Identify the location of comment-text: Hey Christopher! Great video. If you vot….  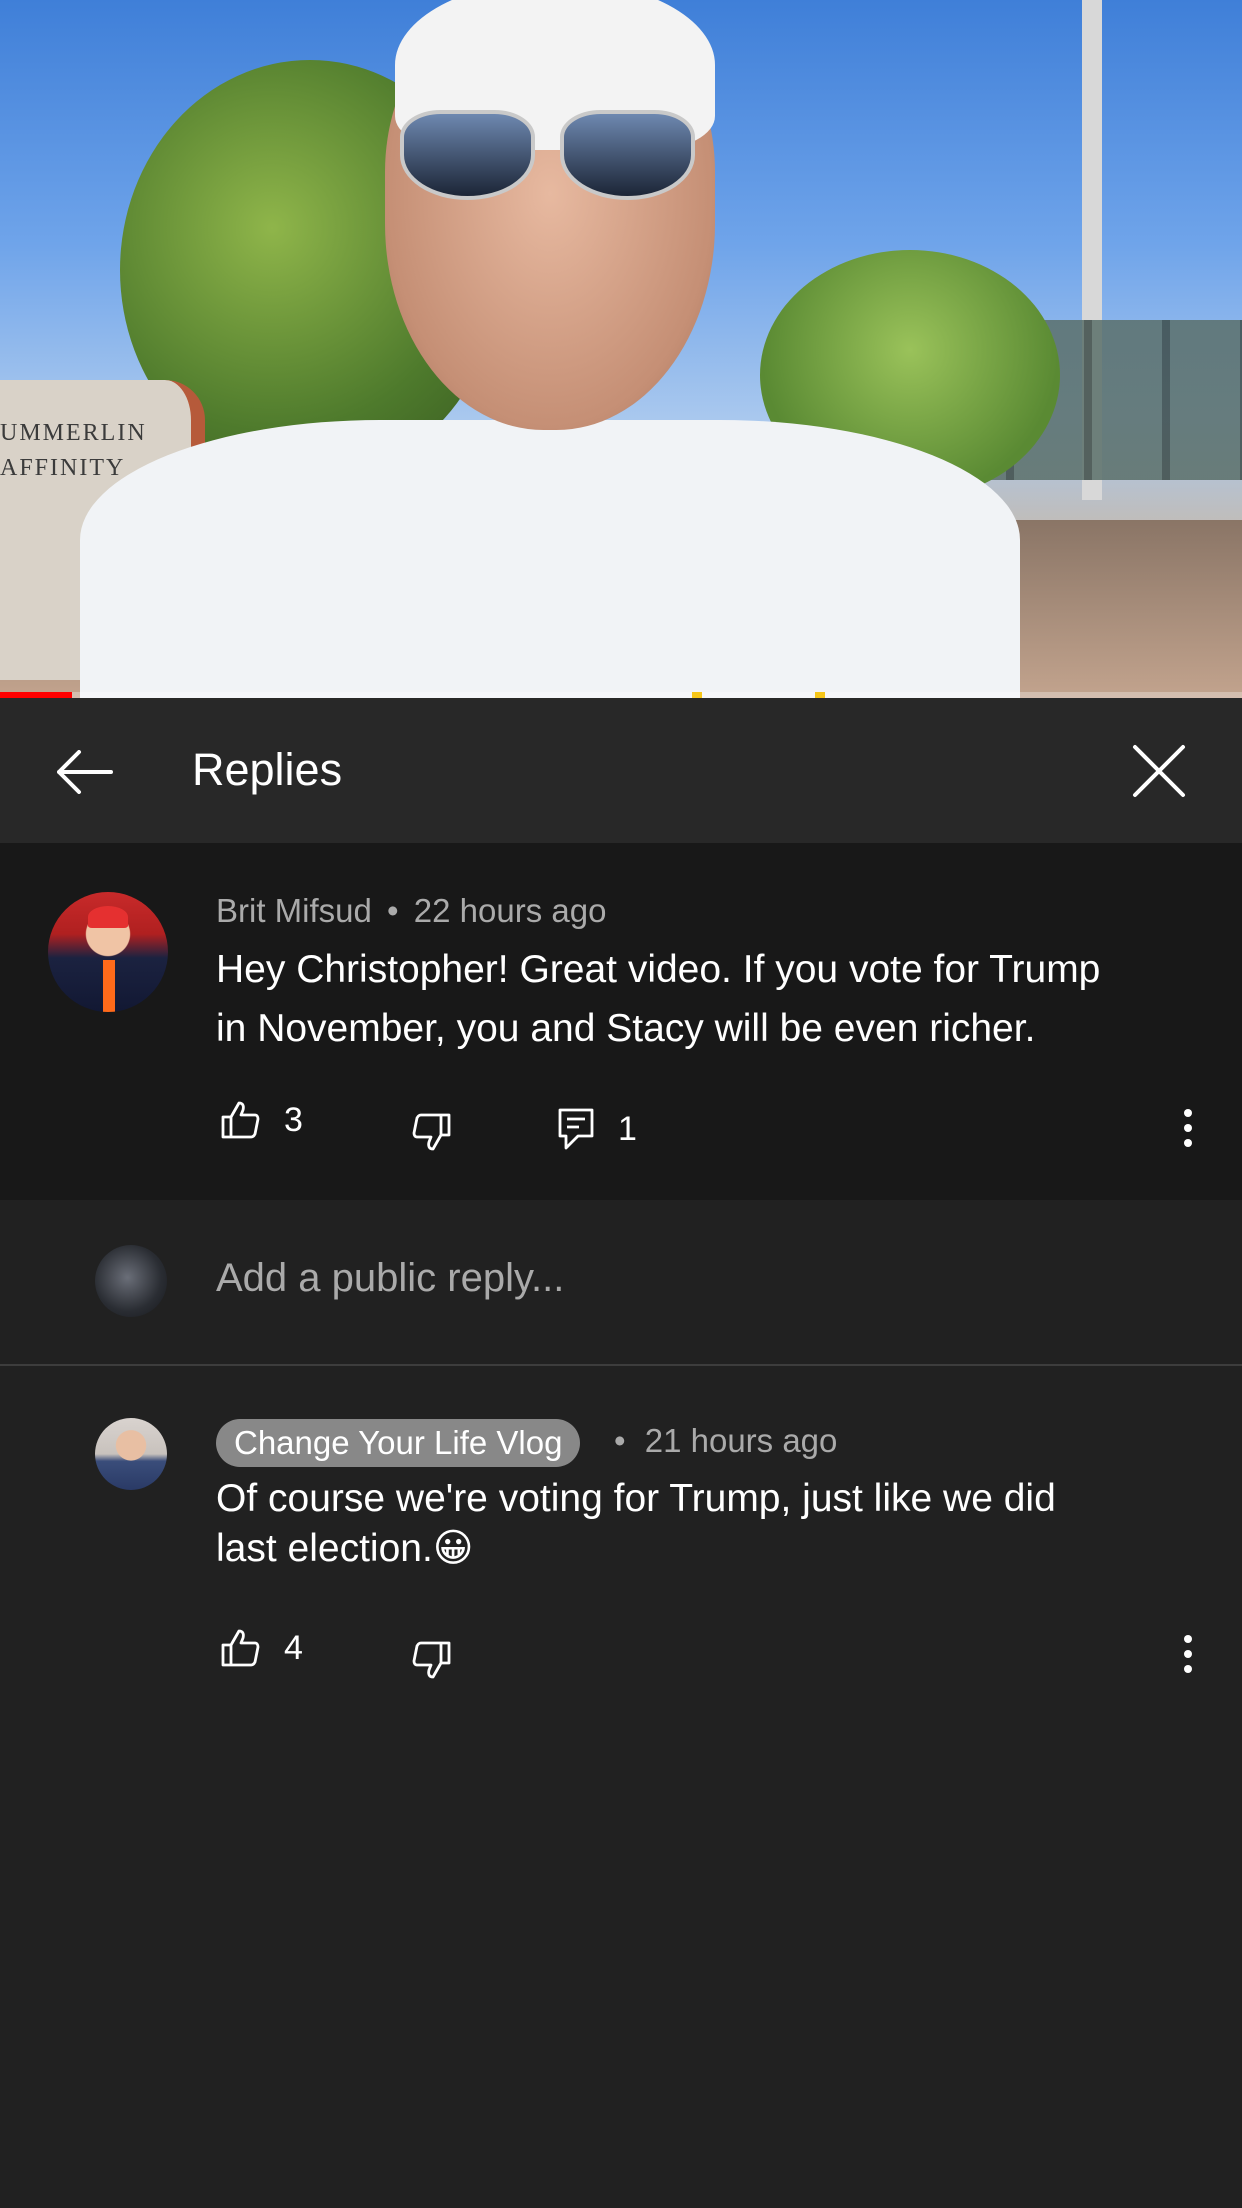
(658, 999).